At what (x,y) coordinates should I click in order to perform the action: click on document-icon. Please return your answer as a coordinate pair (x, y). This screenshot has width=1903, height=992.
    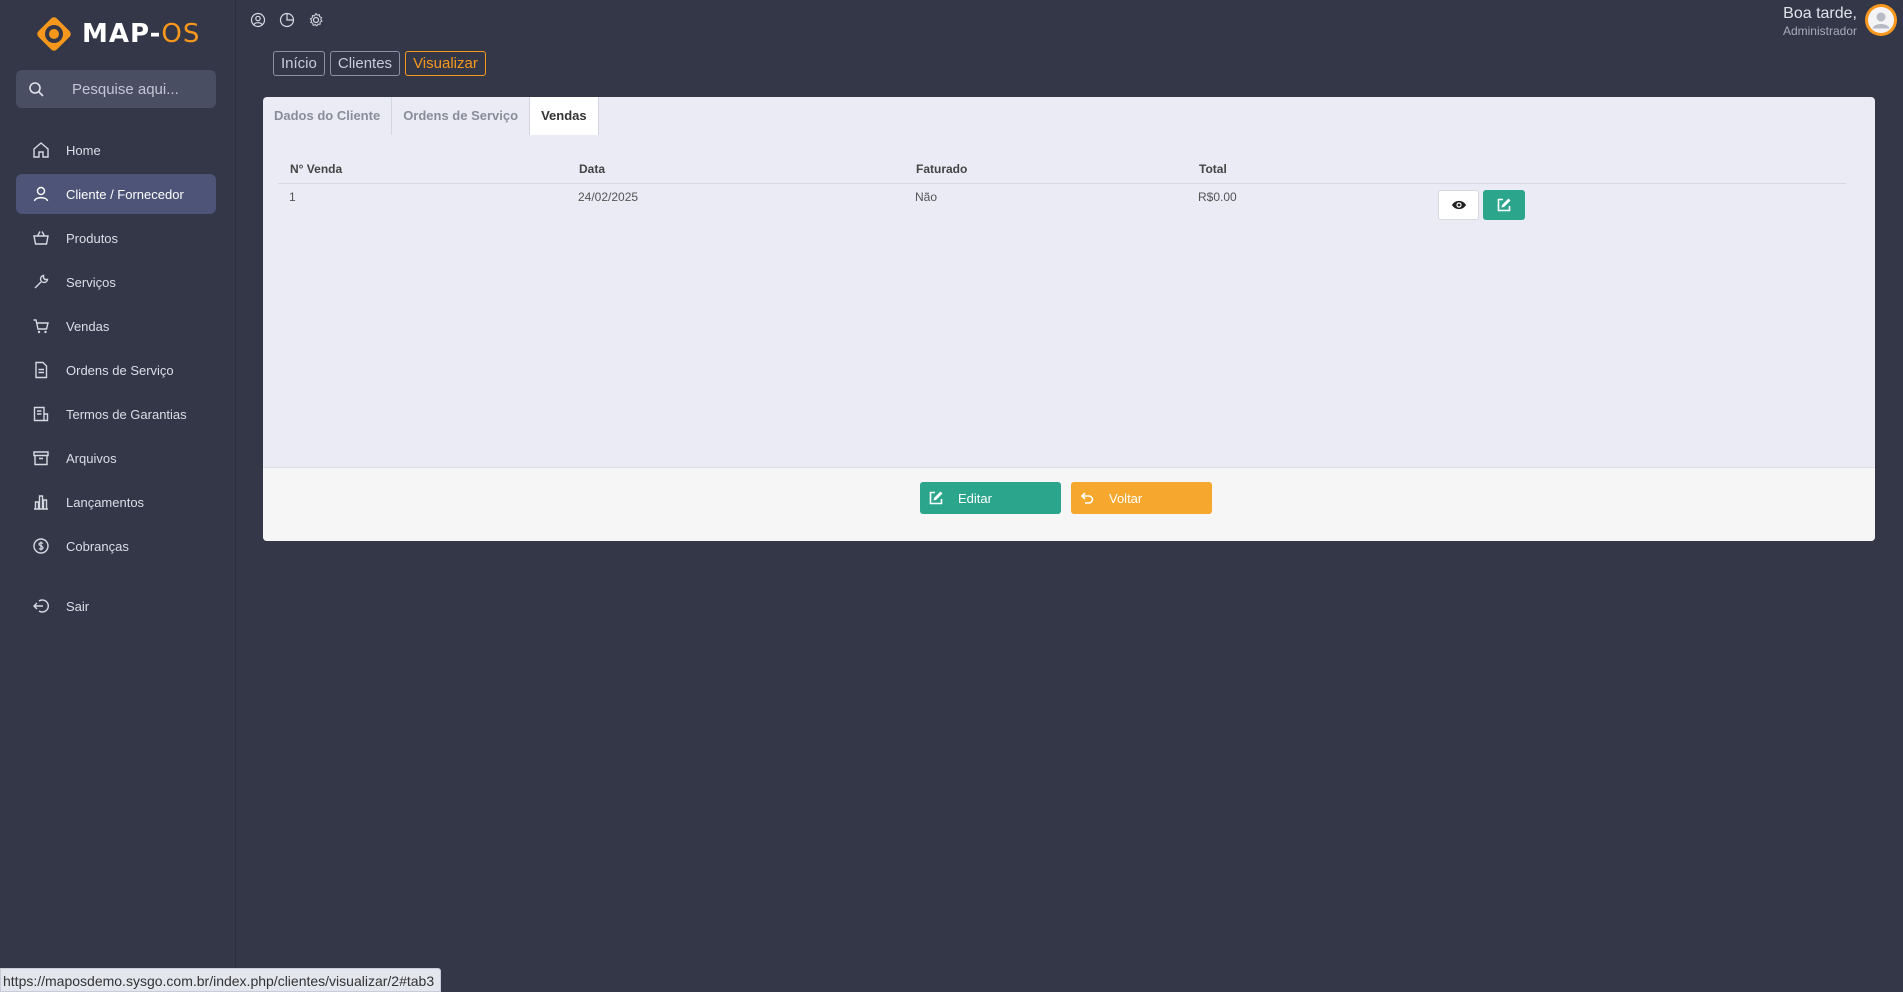
    Looking at the image, I should click on (41, 370).